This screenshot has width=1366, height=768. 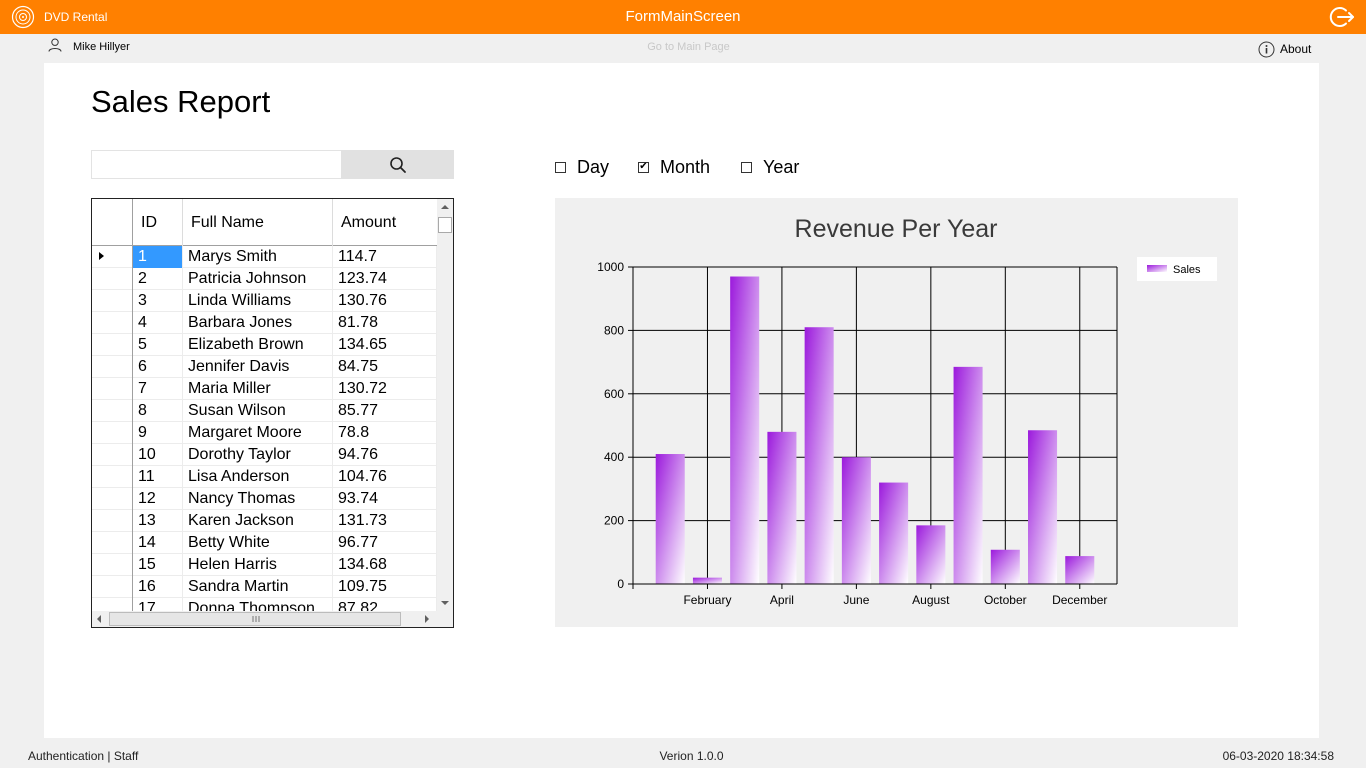 I want to click on table-row: 17 Donna Thompson 87.82, so click(x=264, y=604).